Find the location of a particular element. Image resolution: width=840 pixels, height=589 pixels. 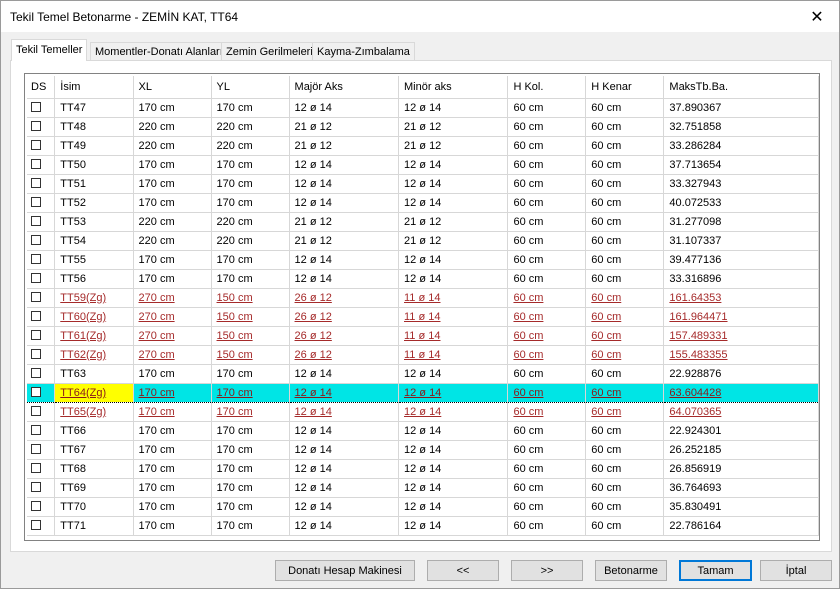

cell-name: TT66 is located at coordinates (94, 431).